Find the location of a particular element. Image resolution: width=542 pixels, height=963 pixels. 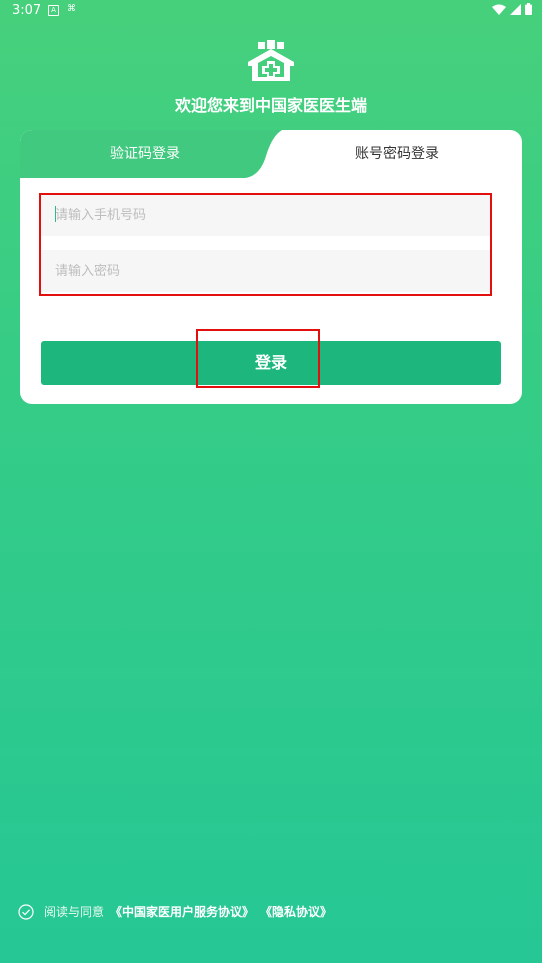

status-time: 3:07 is located at coordinates (27, 10).